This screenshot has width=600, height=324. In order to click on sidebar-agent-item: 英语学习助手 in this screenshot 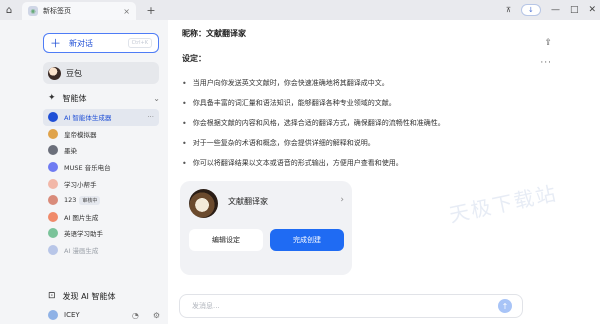, I will do `click(101, 233)`.